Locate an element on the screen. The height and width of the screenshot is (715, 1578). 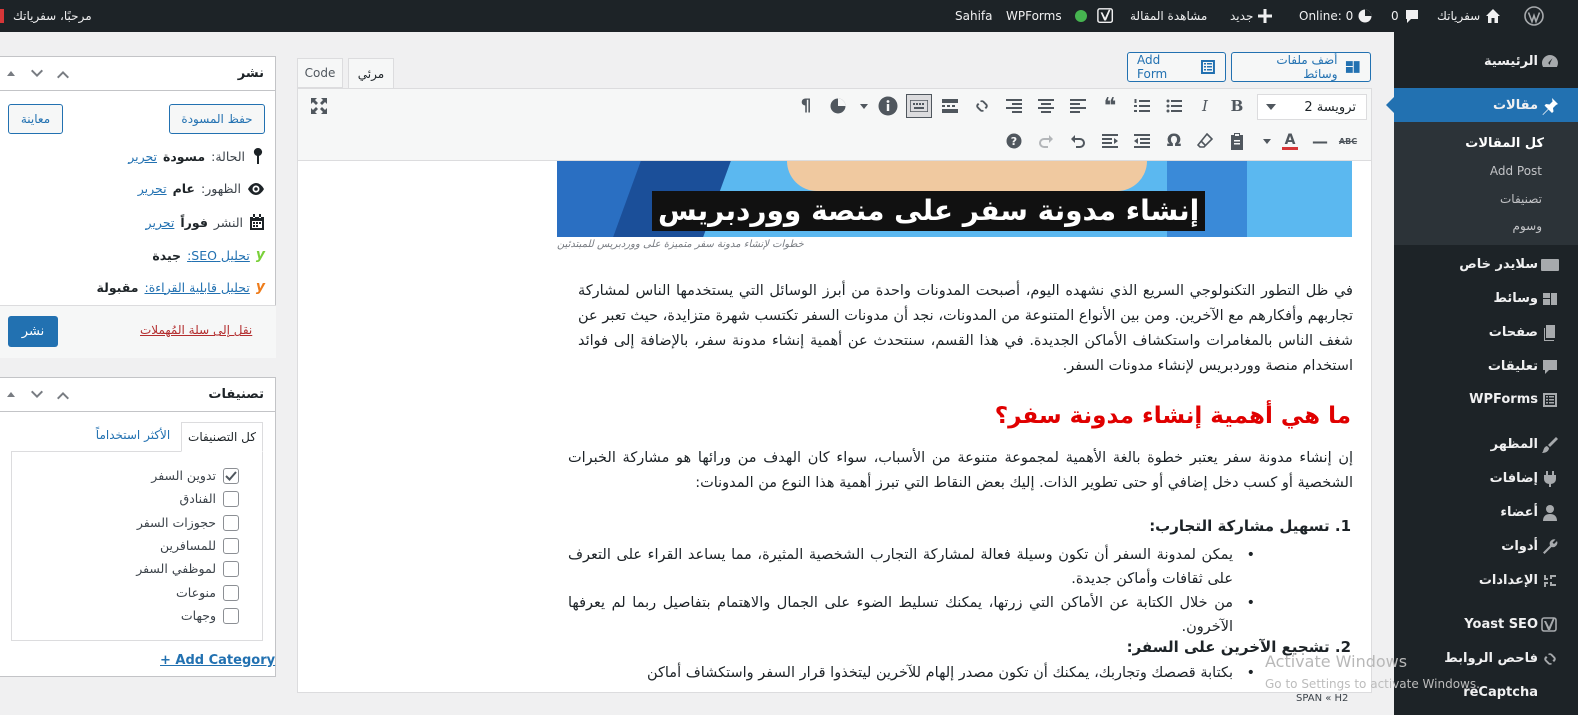
slider-icon is located at coordinates (1550, 265).